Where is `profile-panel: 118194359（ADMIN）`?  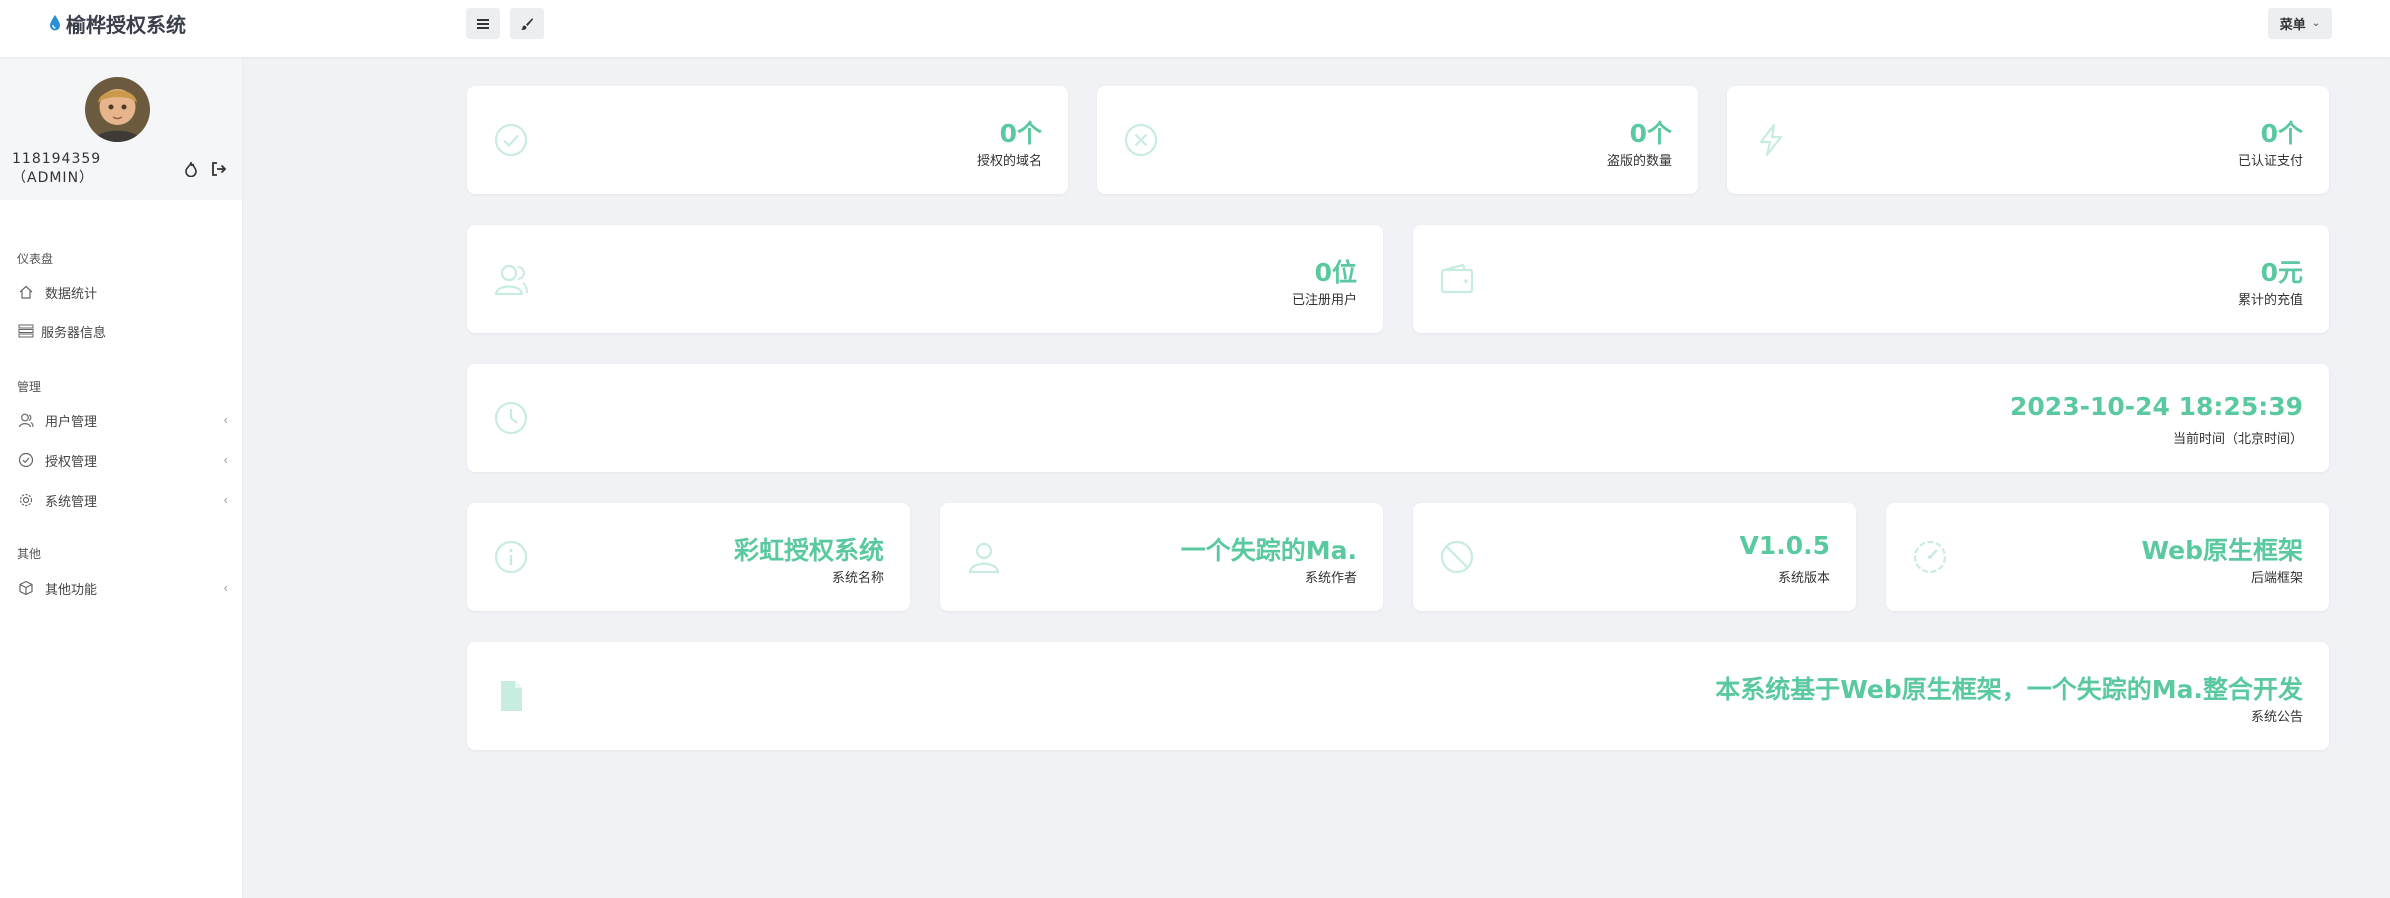
profile-panel: 118194359（ADMIN） is located at coordinates (121, 128).